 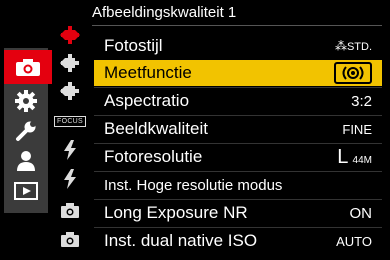 I want to click on sub-tab-column: FOCUS, so click(x=70, y=140).